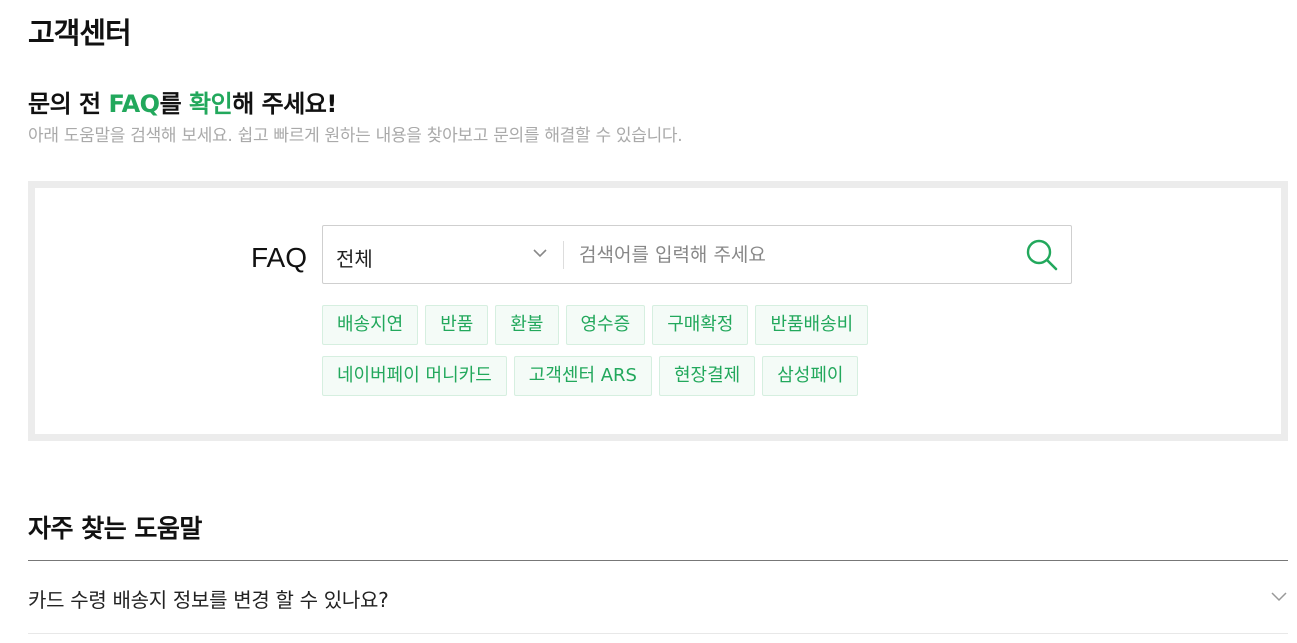  What do you see at coordinates (208, 600) in the screenshot?
I see `faq-question: 카드 수령 배송지 정보를 변경 할 수 있나요?` at bounding box center [208, 600].